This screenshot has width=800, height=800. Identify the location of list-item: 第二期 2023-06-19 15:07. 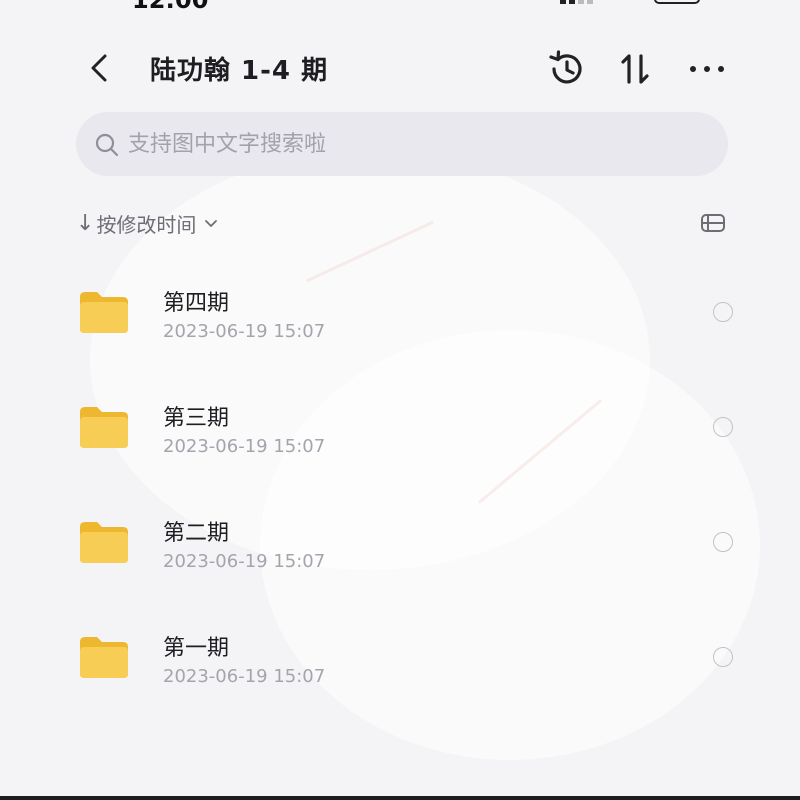
(400, 542).